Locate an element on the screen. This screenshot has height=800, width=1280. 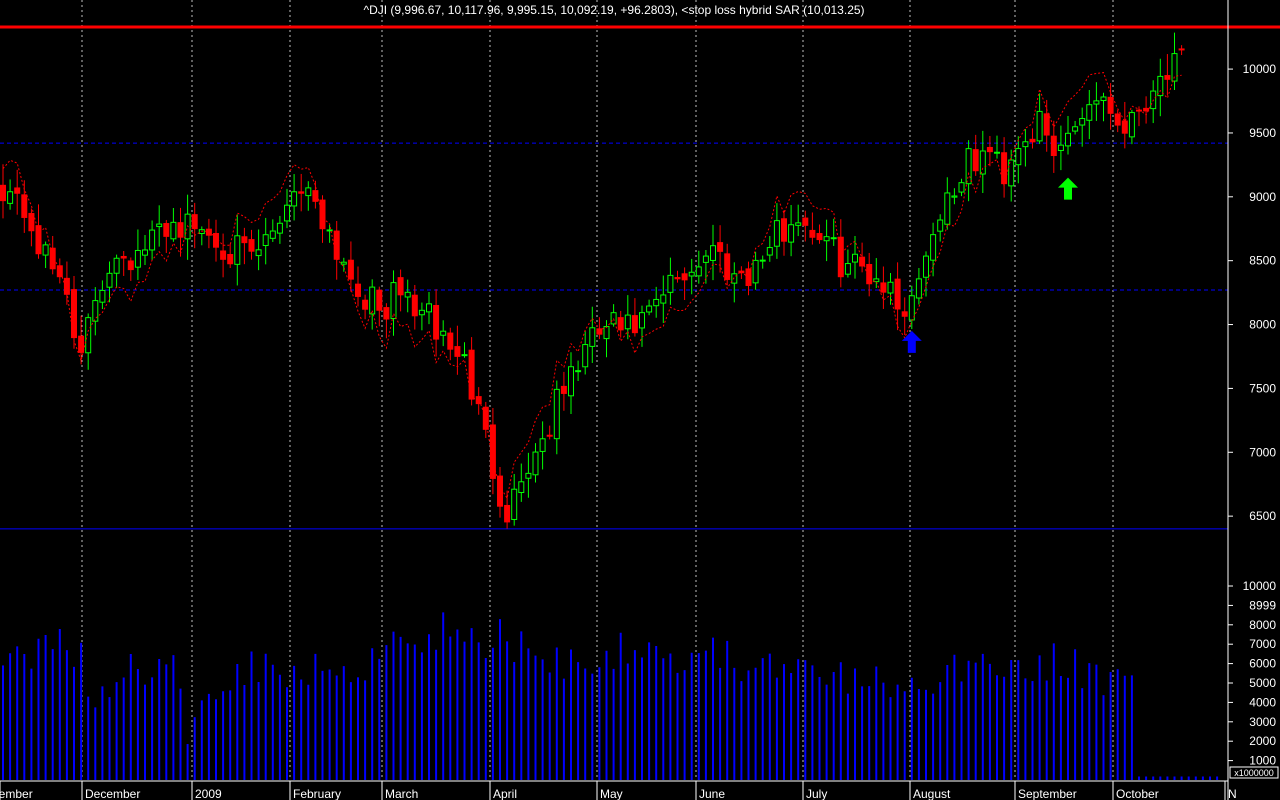
y-tick-label: 7500 is located at coordinates (1262, 388).